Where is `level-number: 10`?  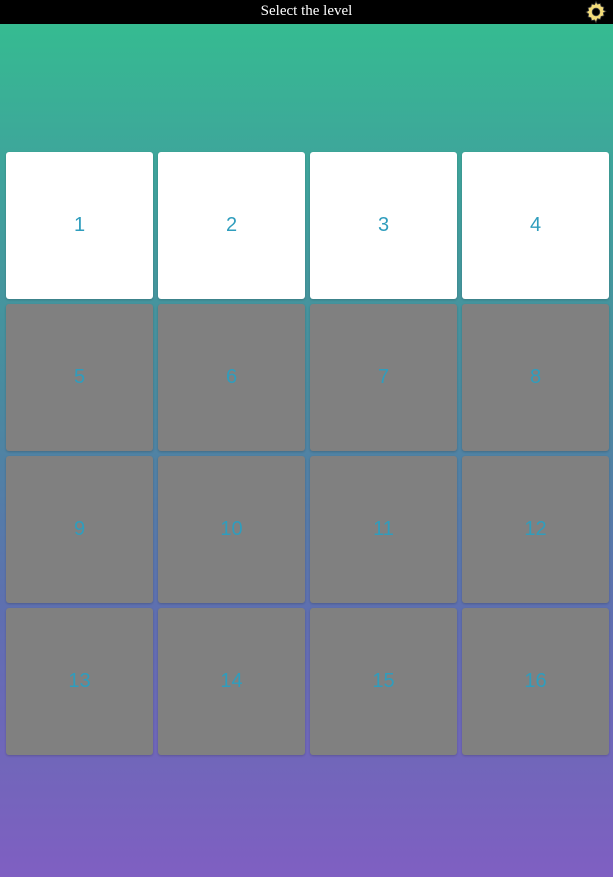
level-number: 10 is located at coordinates (231, 529).